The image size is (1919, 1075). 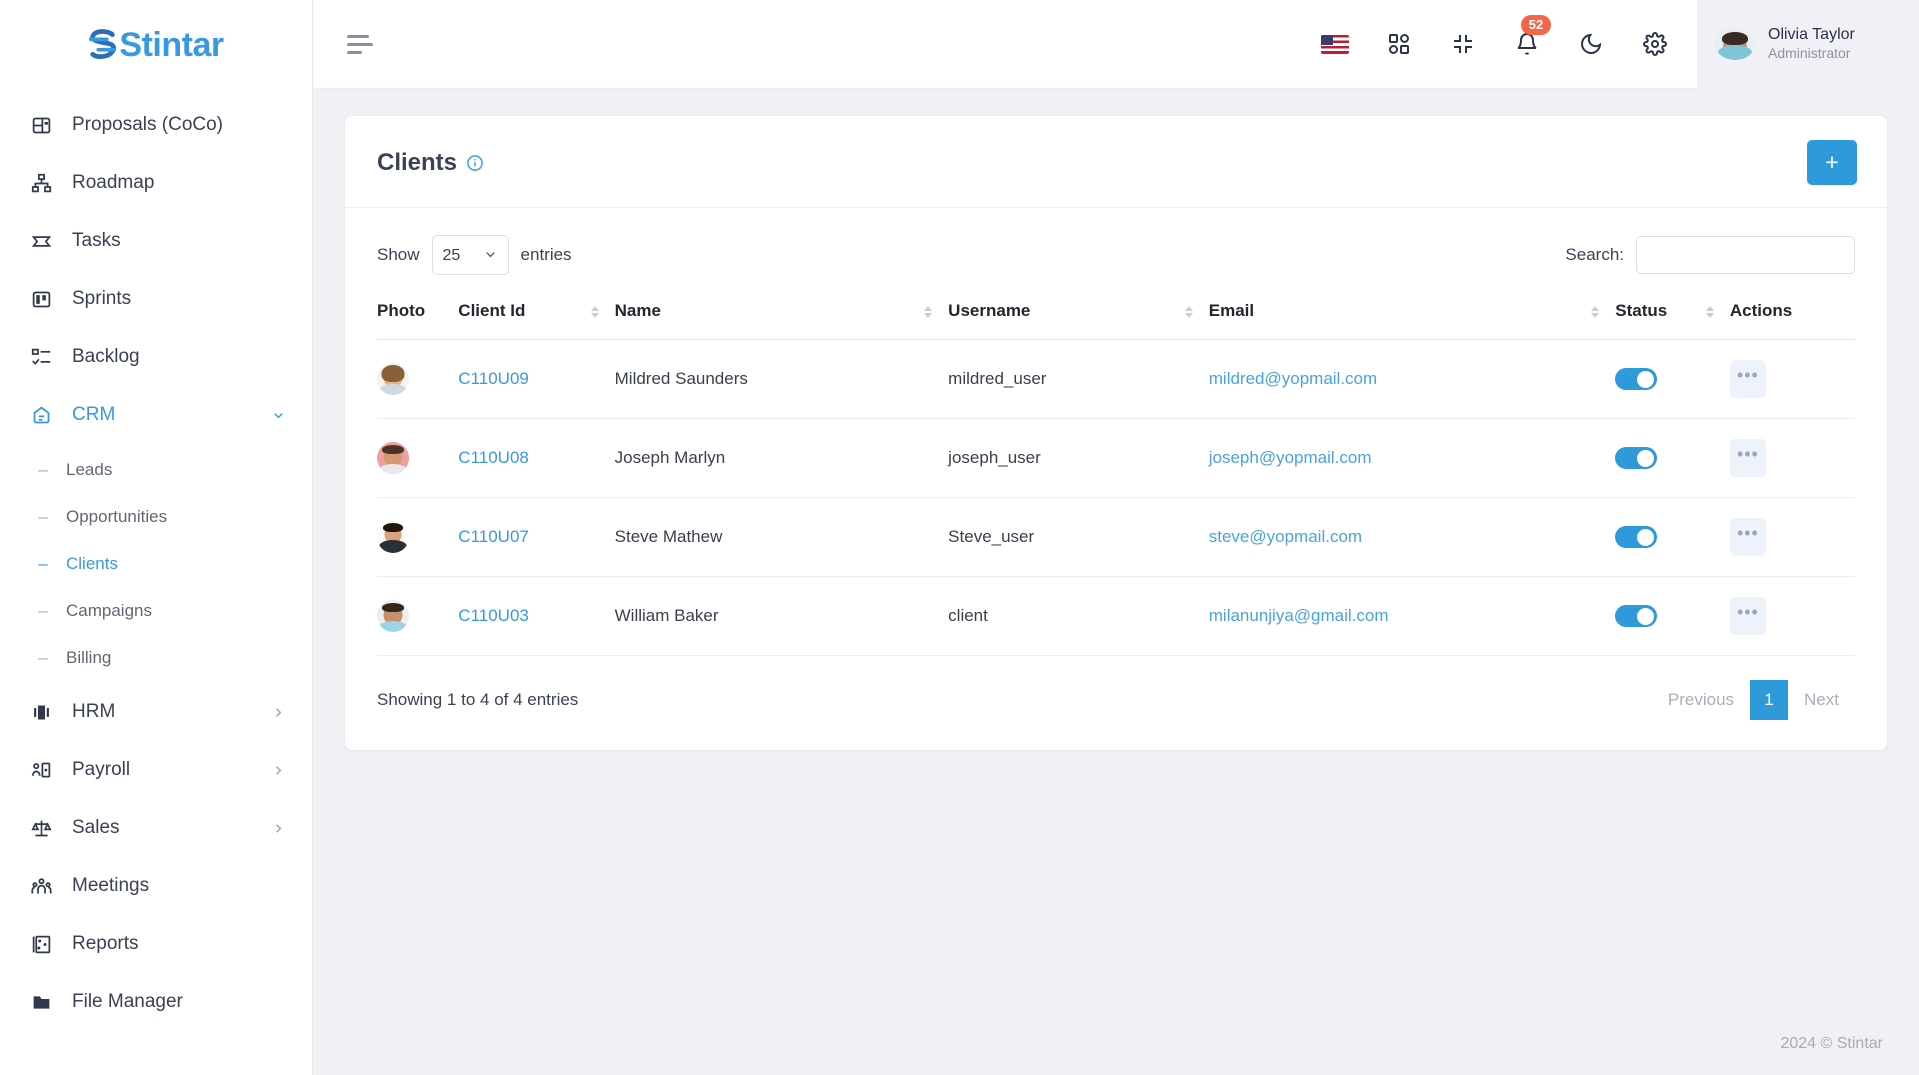 I want to click on chevron-down-icon, so click(x=278, y=415).